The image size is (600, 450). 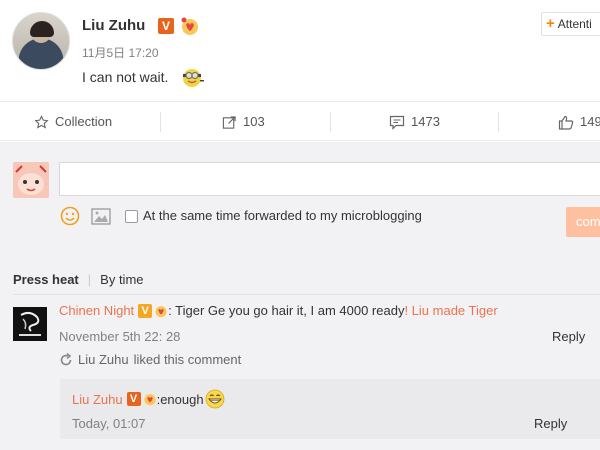 What do you see at coordinates (187, 359) in the screenshot?
I see `liked-text: liked this comment` at bounding box center [187, 359].